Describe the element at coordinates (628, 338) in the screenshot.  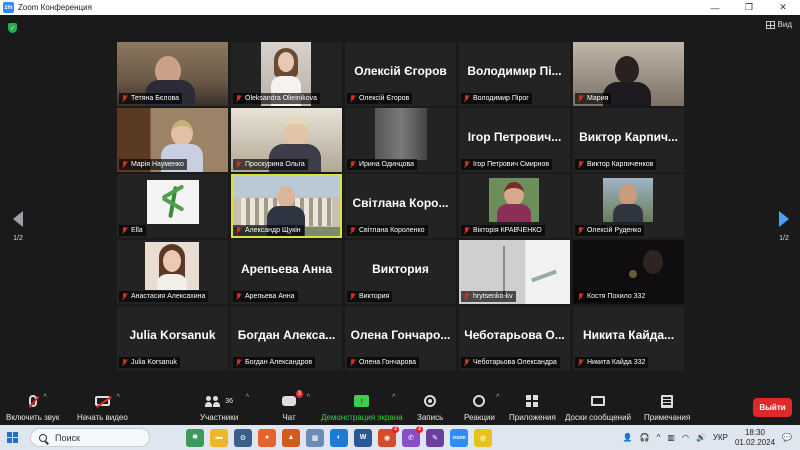
I see `participant-tile: Никита Кайда... Никита Кайда 332` at that location.